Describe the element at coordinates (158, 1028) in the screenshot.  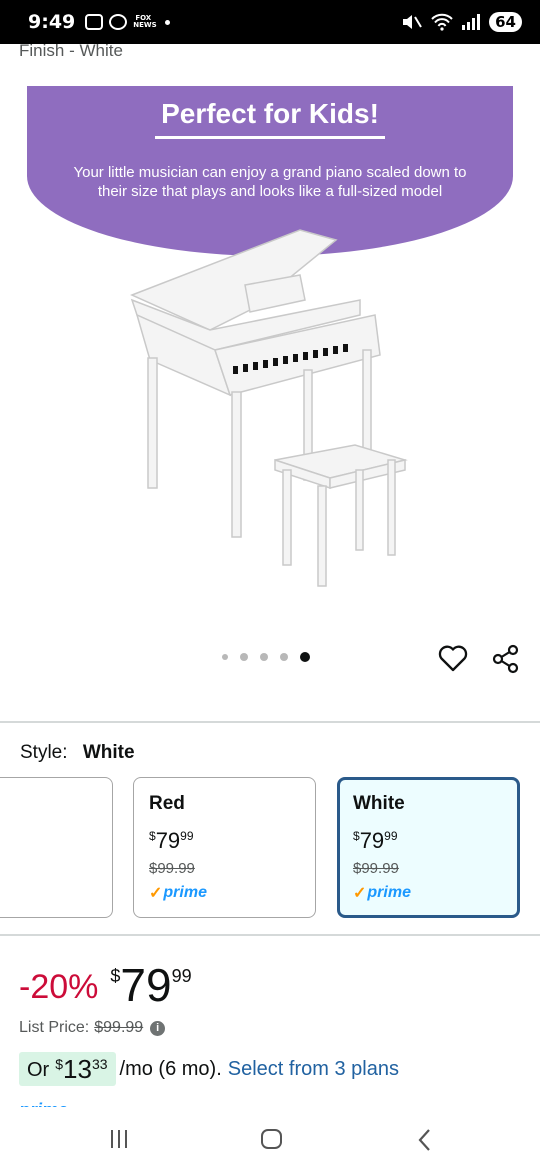
I see `info-icon: i` at that location.